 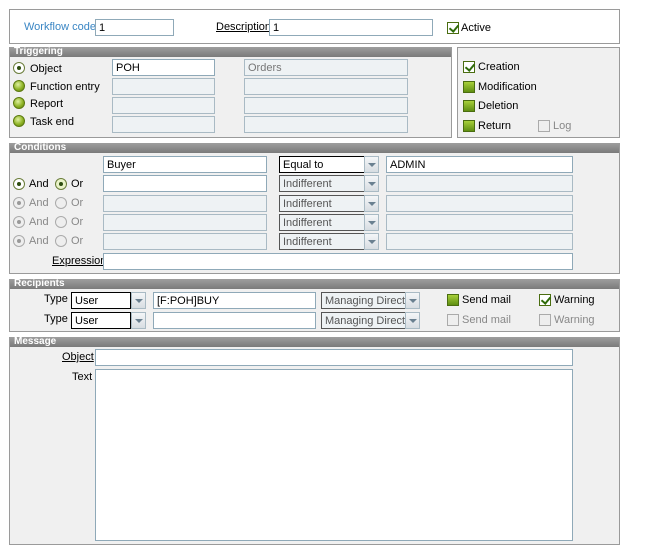 I want to click on recipient-address-input: [F:POH]BUY, so click(x=234, y=300).